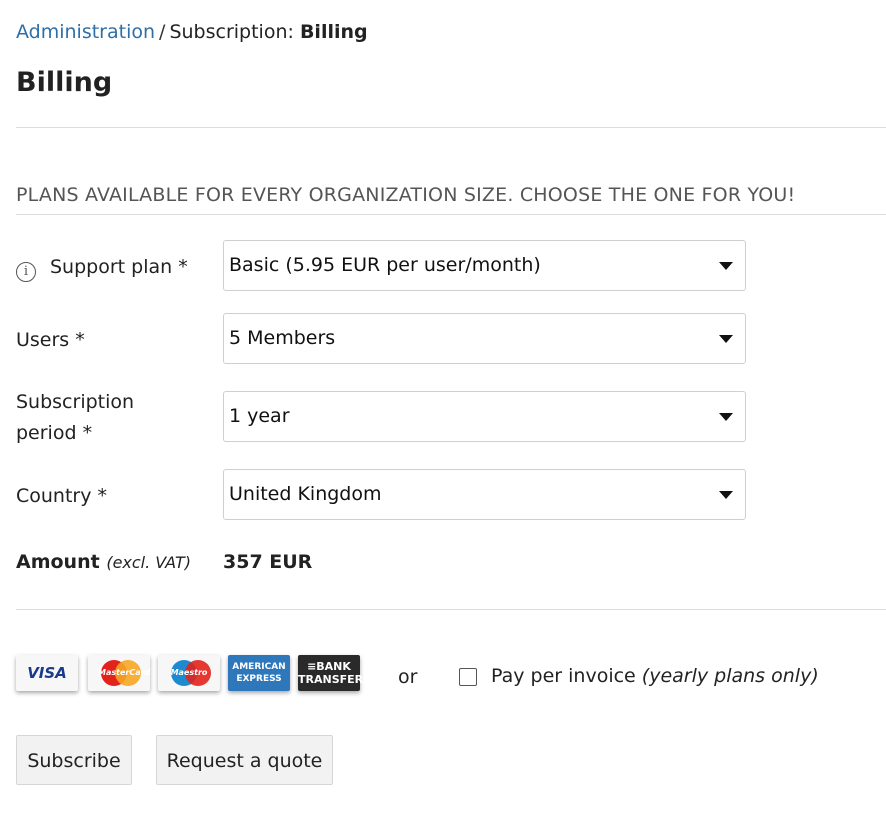 The height and width of the screenshot is (826, 886). Describe the element at coordinates (484, 494) in the screenshot. I see `country-select: United Kingdom` at that location.